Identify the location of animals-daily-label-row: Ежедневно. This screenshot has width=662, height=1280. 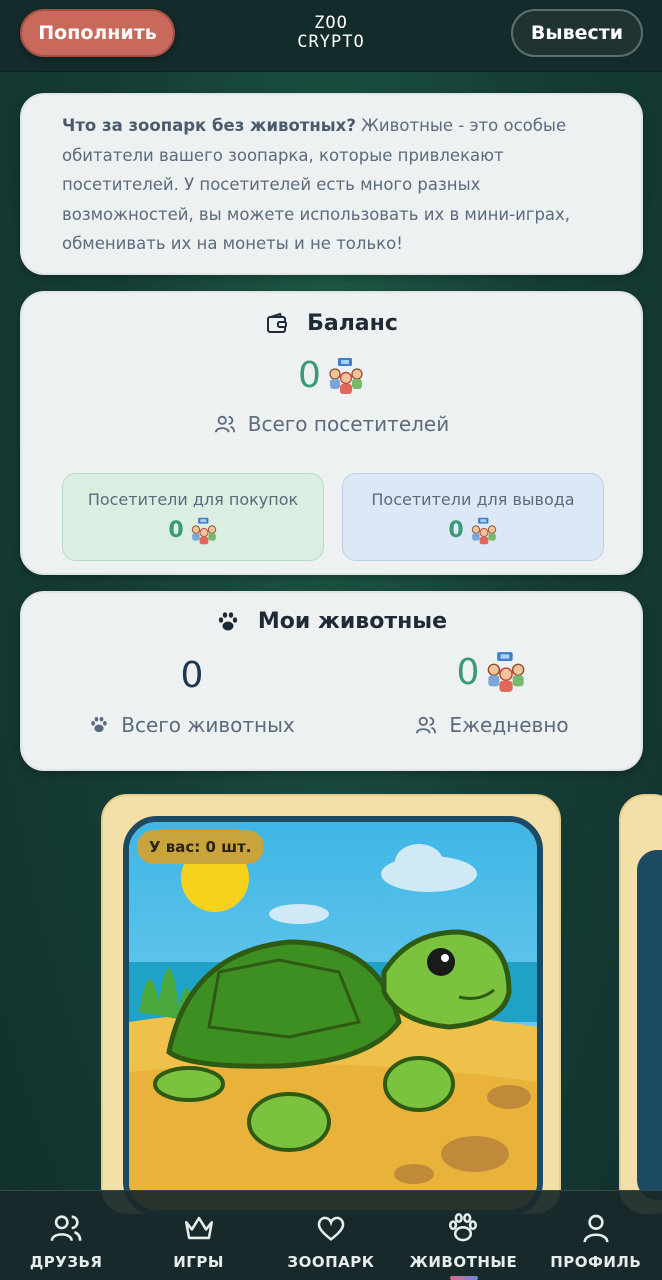
(492, 725).